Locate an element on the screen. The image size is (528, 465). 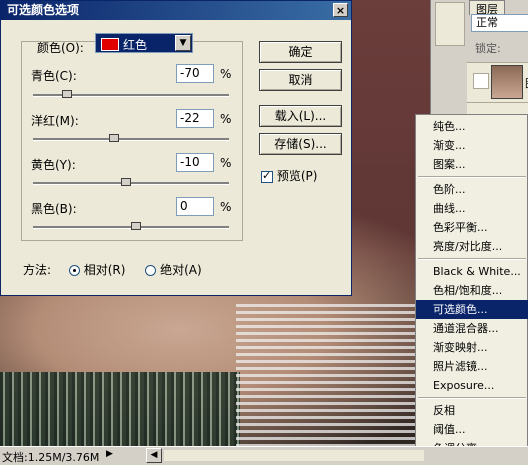
method-row: 方法: 相对(R) 绝对(A) is located at coordinates (112, 269).